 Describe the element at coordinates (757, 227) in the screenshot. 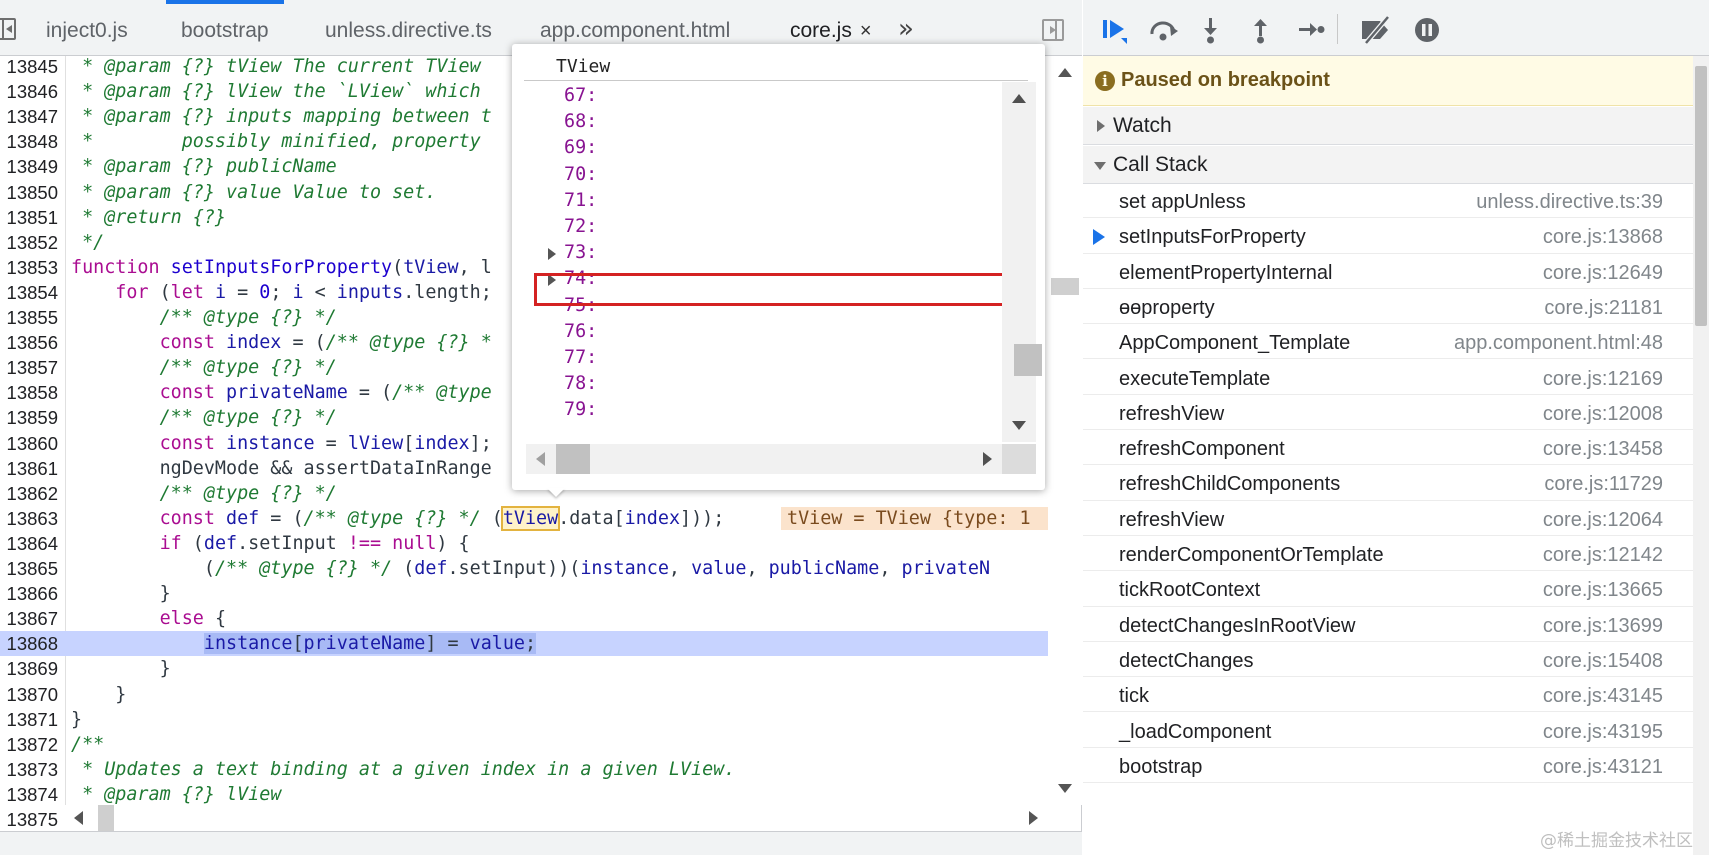

I see `object-property-row: 72:` at that location.